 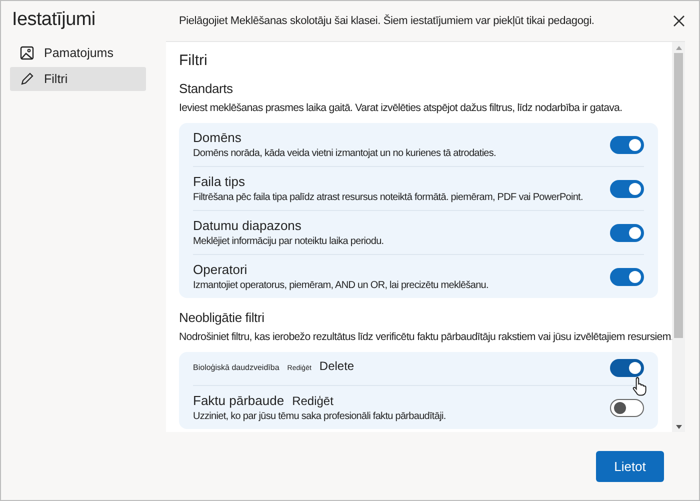 What do you see at coordinates (27, 53) in the screenshot?
I see `image-icon` at bounding box center [27, 53].